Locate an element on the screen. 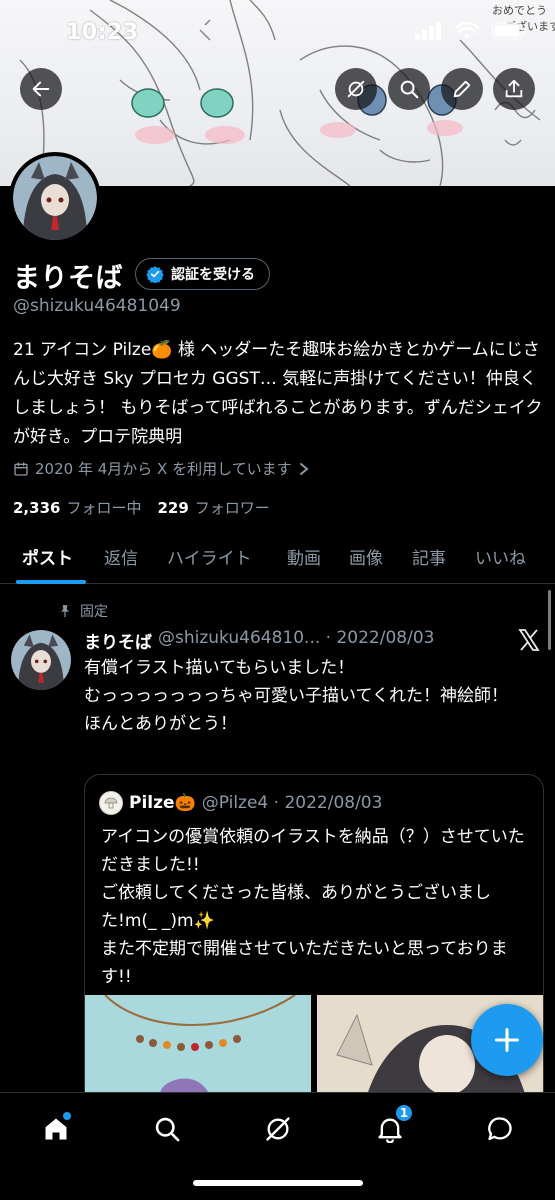  following-link: 2,336 フォロー中 is located at coordinates (77, 507).